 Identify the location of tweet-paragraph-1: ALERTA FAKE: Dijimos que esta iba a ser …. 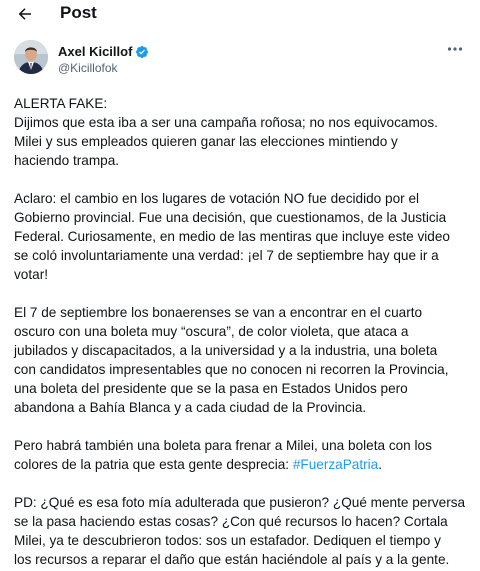
(244, 132).